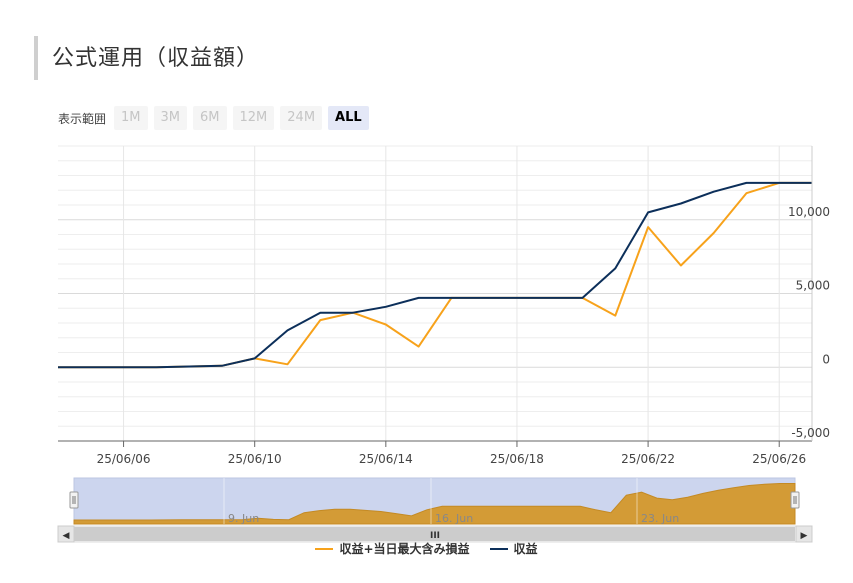  What do you see at coordinates (813, 286) in the screenshot?
I see `y-tick-label: 5,000` at bounding box center [813, 286].